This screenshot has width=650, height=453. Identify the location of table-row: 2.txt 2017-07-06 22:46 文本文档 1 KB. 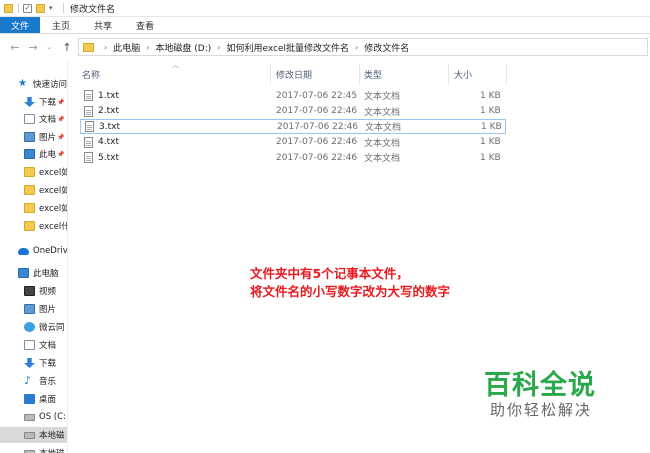
(293, 111).